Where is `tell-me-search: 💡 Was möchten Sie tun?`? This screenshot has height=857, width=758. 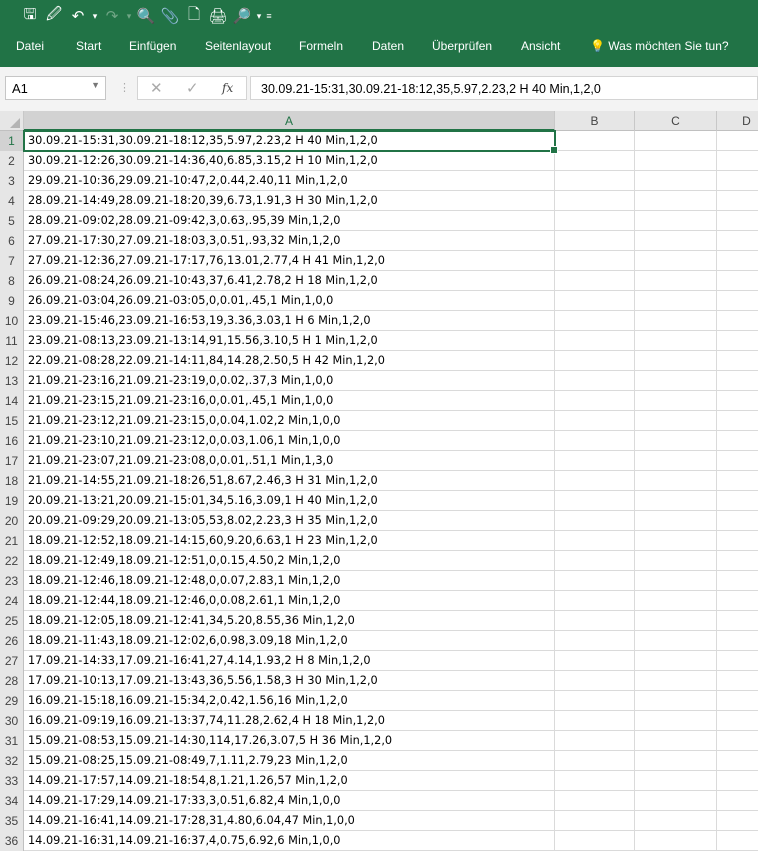 tell-me-search: 💡 Was möchten Sie tun? is located at coordinates (659, 46).